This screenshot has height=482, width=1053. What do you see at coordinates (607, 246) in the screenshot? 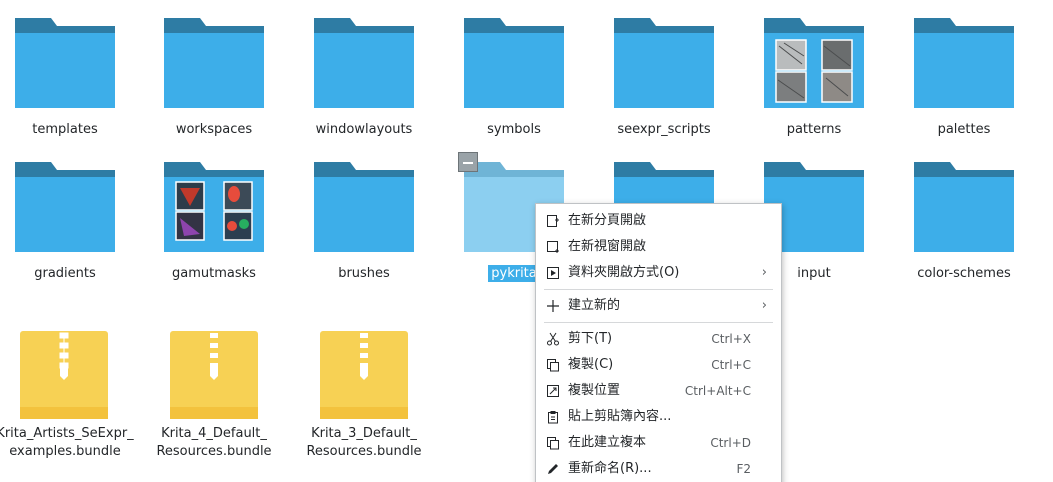
I see `menu-item-label: 在新視窗開啟` at bounding box center [607, 246].